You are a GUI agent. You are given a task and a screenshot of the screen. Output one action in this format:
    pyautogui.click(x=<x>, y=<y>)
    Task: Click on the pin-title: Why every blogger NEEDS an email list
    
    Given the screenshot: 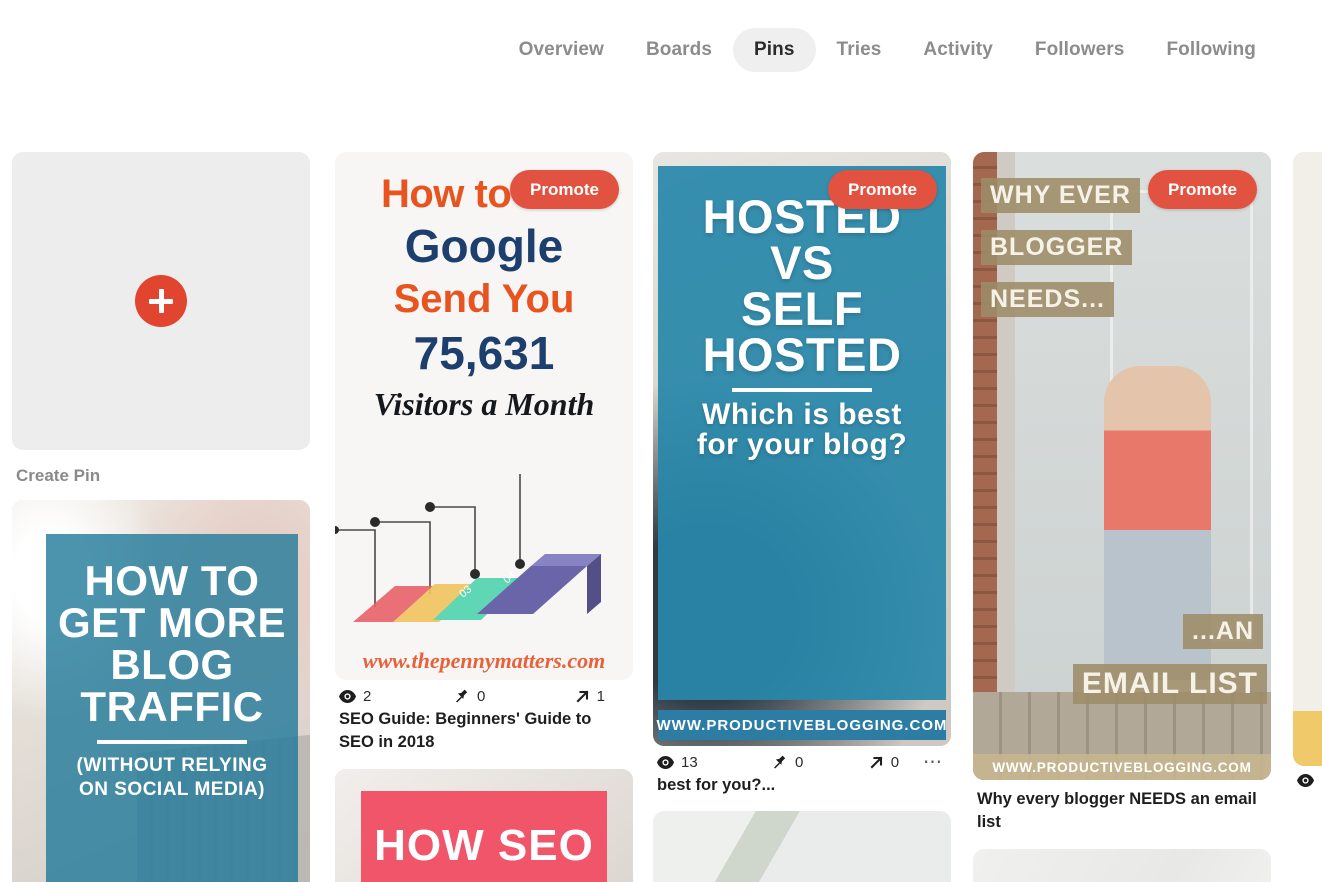 What is the action you would take?
    pyautogui.click(x=1117, y=811)
    